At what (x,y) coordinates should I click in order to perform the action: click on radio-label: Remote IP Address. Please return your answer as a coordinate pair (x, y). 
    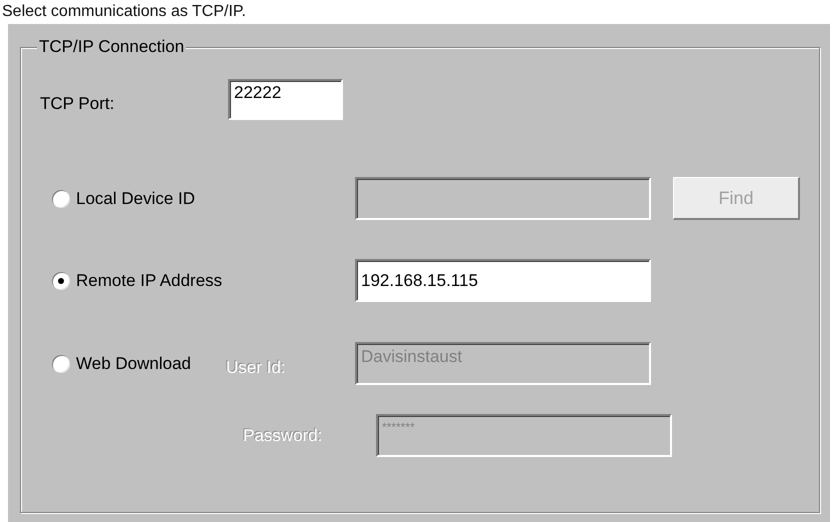
    Looking at the image, I should click on (150, 281).